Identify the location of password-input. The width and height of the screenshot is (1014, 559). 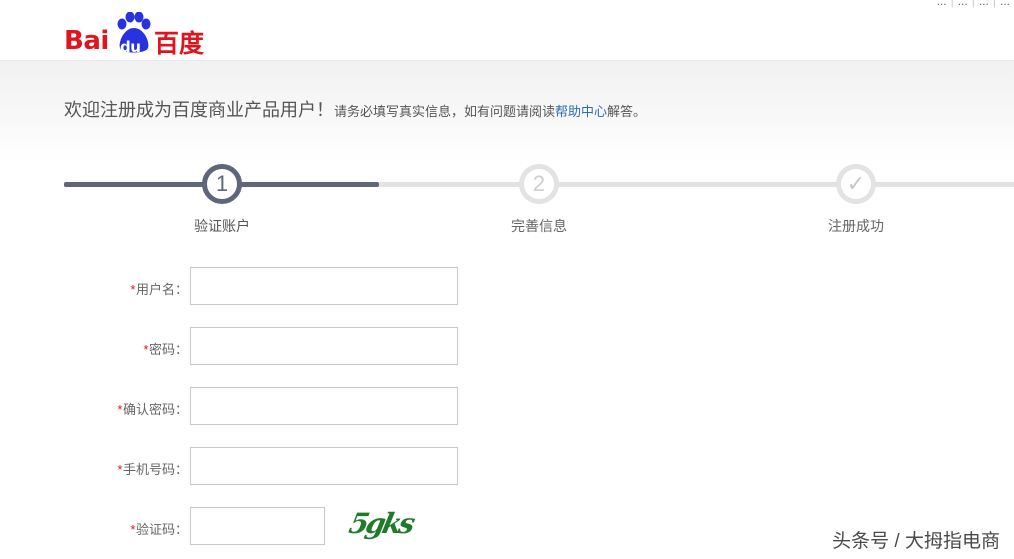
(324, 346).